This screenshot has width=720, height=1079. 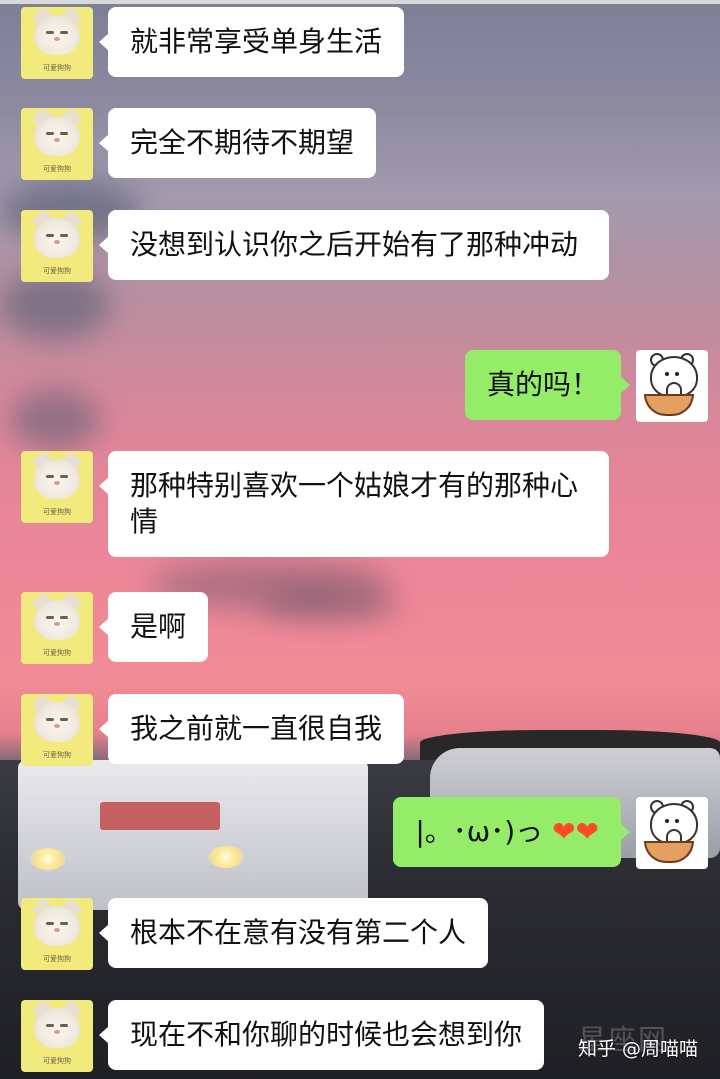 I want to click on message-text: |。･ω･)っ, so click(x=479, y=831).